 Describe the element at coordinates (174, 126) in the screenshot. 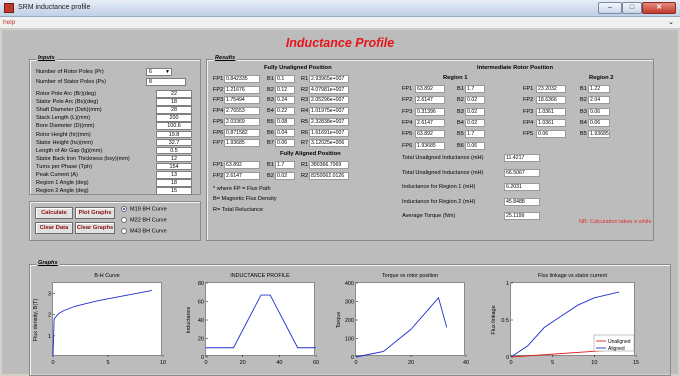

I see `input-field: 100.6` at that location.